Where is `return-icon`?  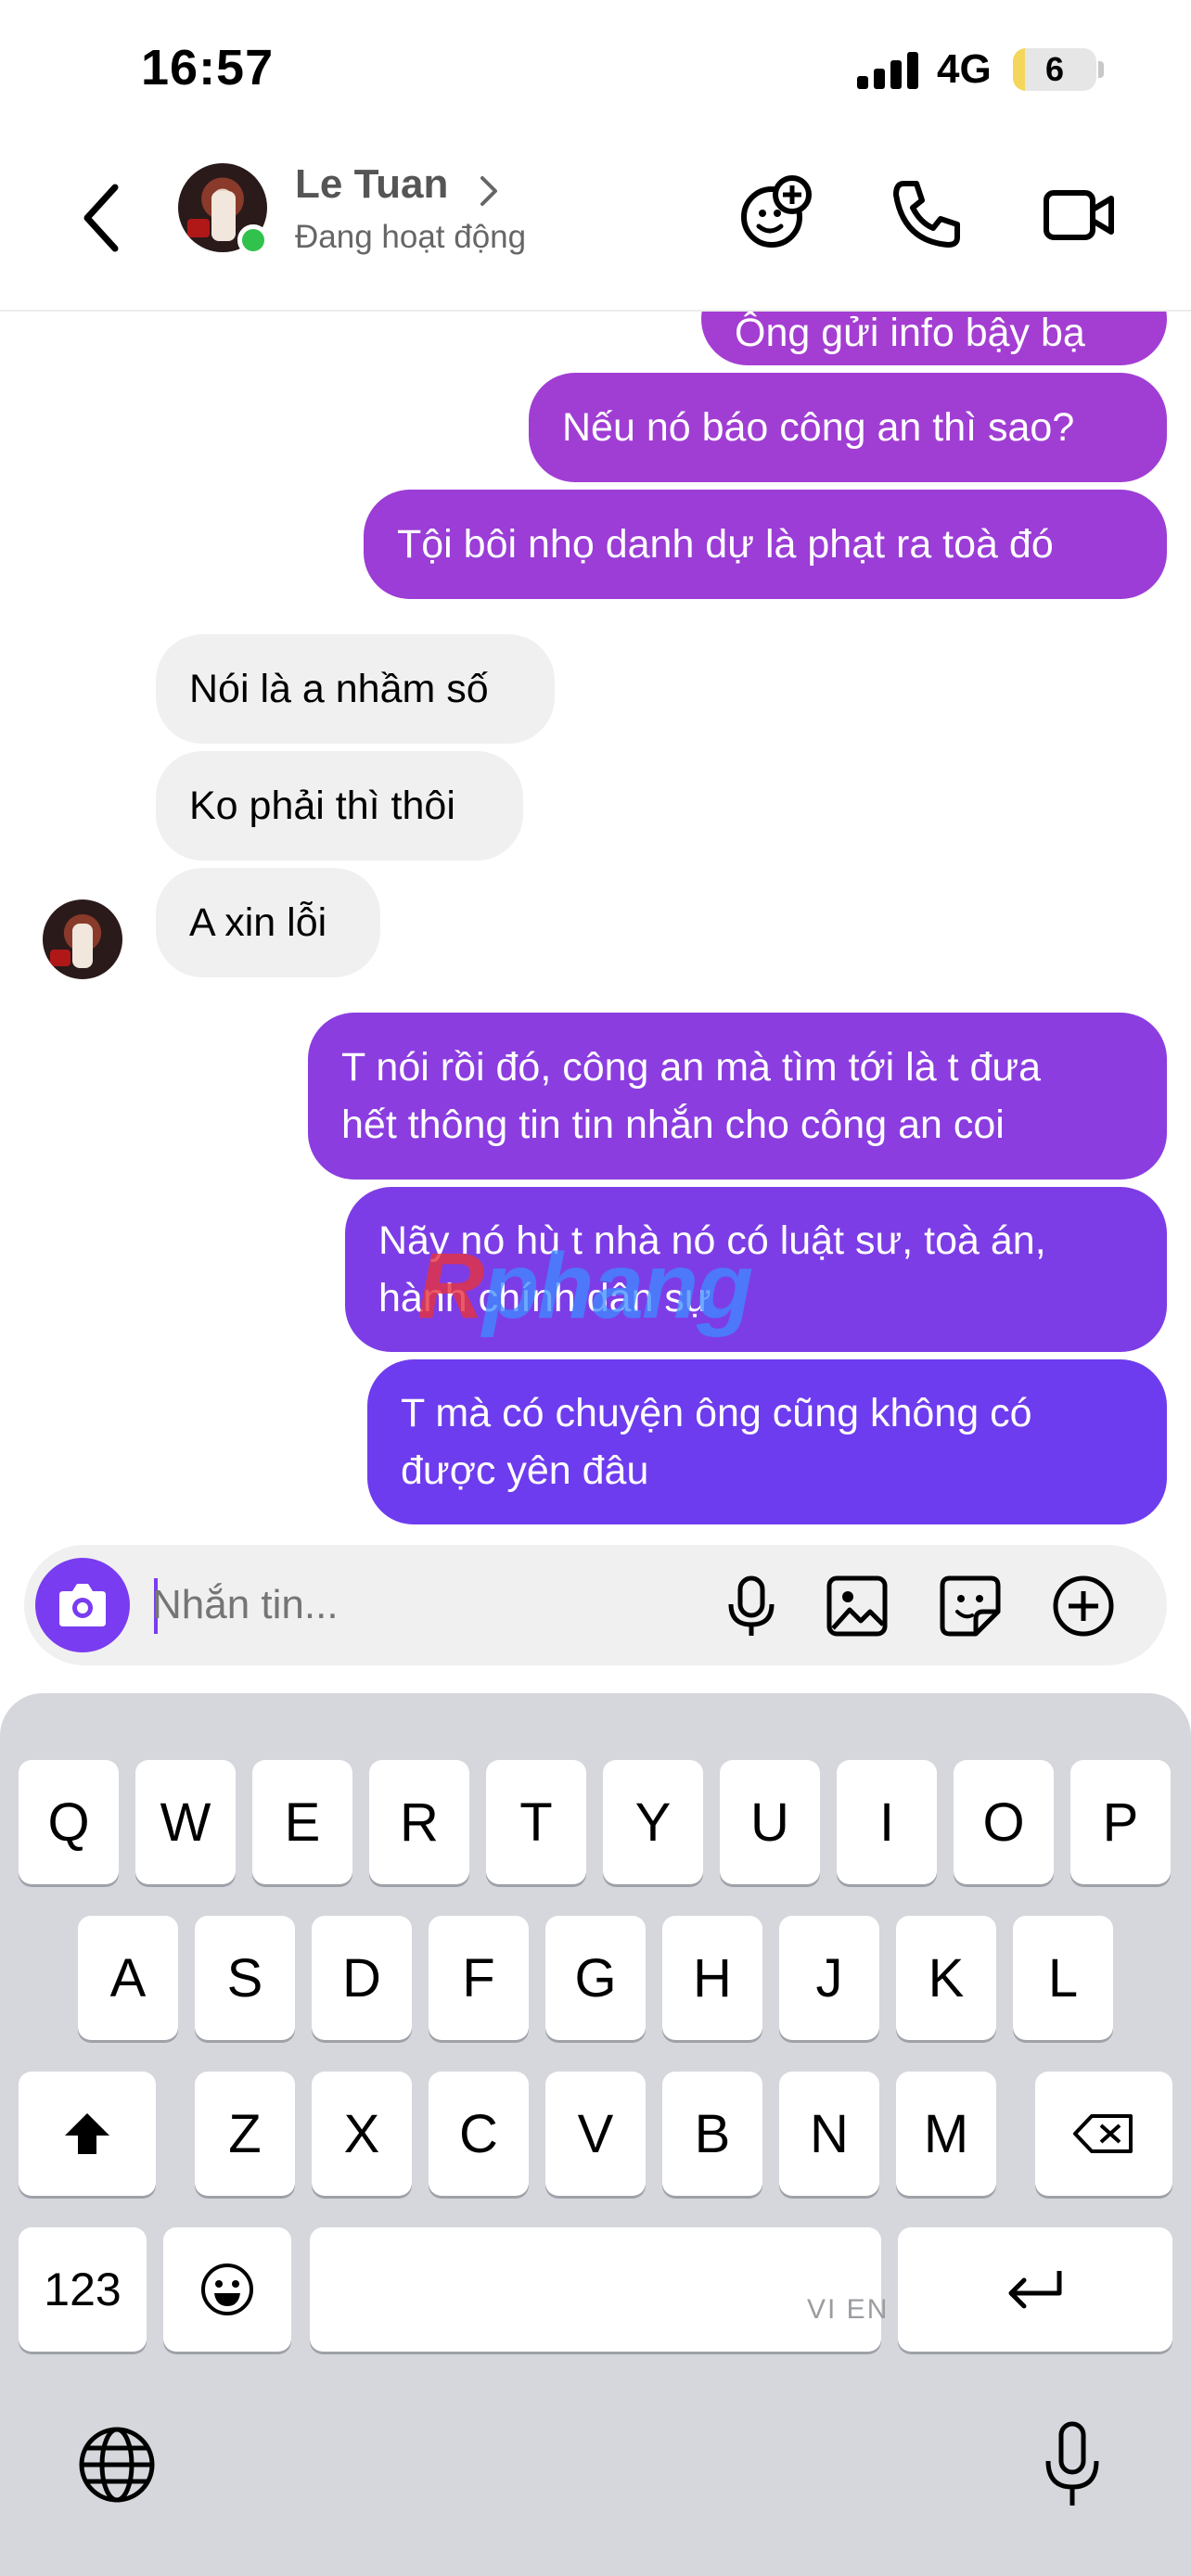
return-icon is located at coordinates (1035, 2290).